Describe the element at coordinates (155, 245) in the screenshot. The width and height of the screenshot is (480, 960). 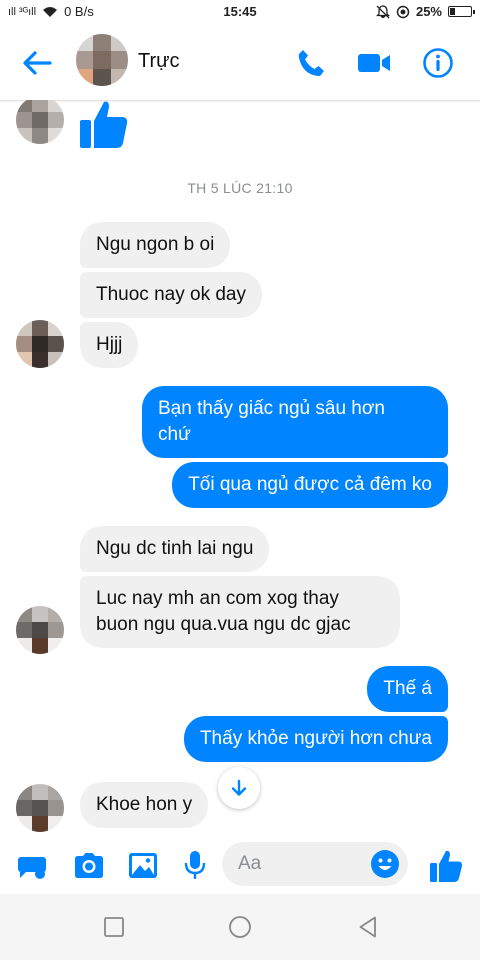
I see `incoming-message: Ngu ngon b oi` at that location.